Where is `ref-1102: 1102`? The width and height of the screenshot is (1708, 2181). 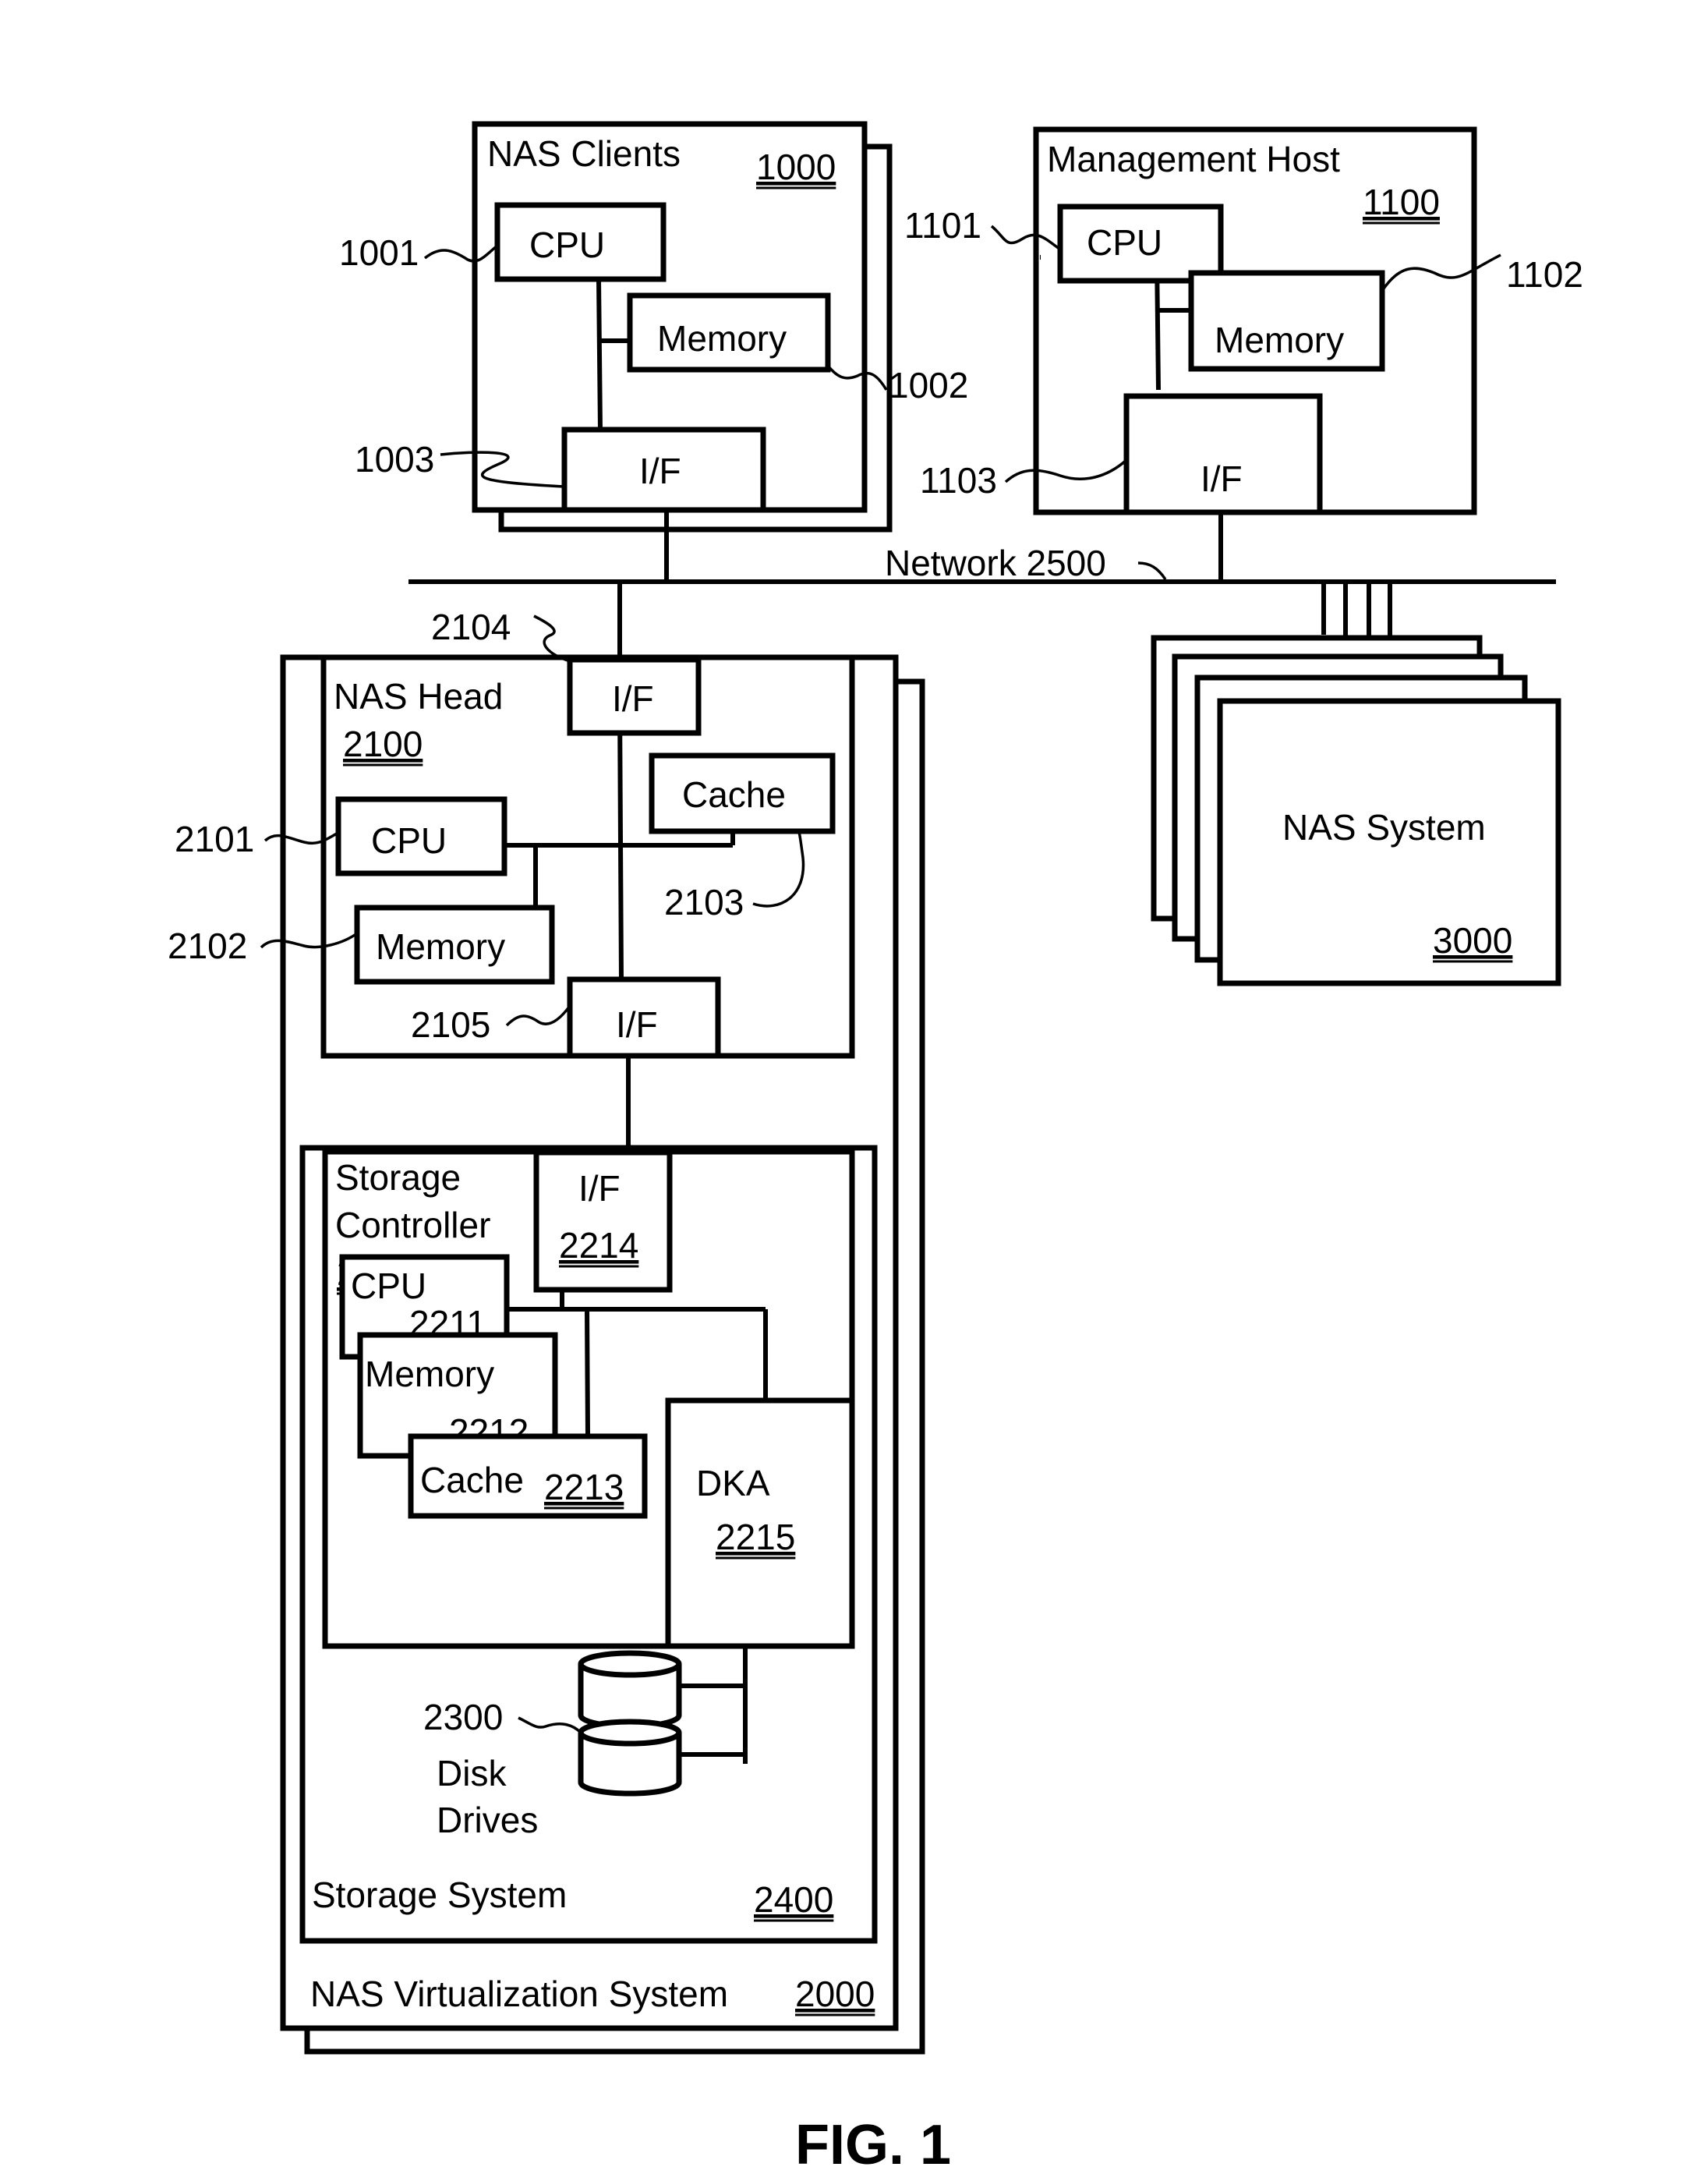
ref-1102: 1102 is located at coordinates (1544, 275).